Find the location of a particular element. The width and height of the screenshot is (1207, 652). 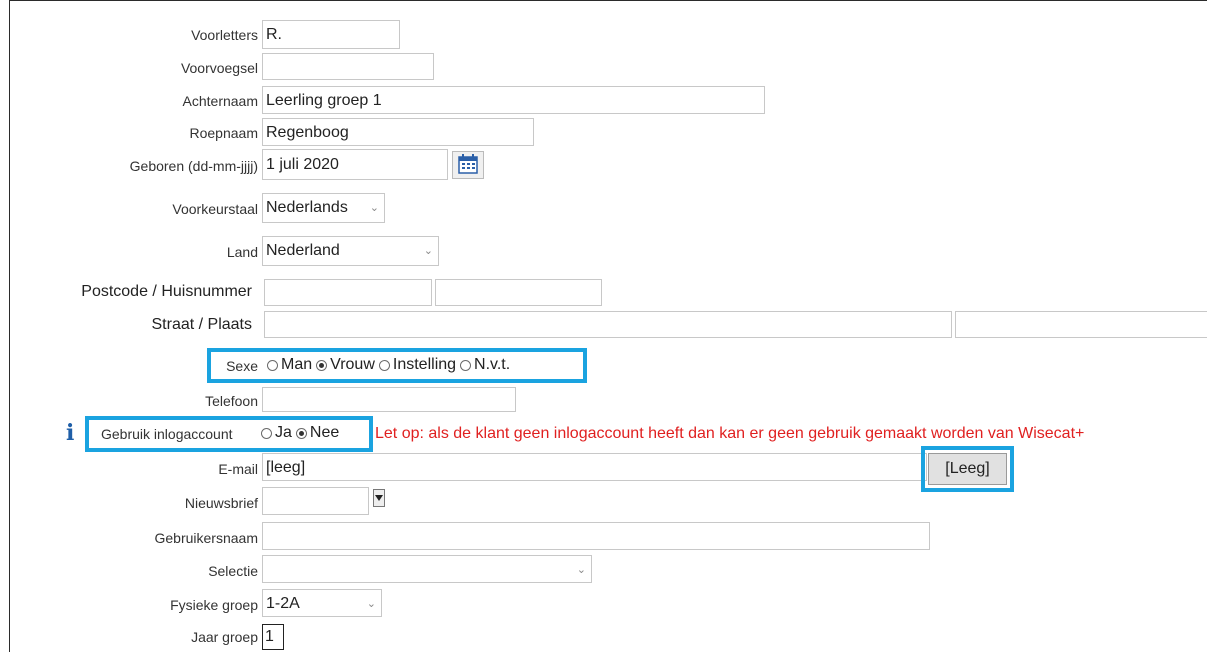

jaar-groep-input: 1 is located at coordinates (273, 637).